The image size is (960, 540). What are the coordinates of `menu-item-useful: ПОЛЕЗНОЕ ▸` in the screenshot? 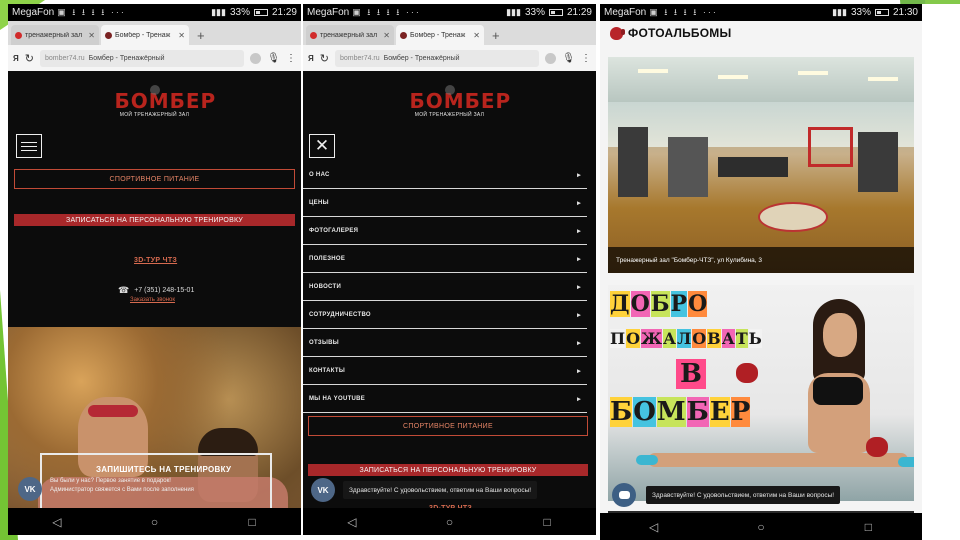 It's located at (445, 259).